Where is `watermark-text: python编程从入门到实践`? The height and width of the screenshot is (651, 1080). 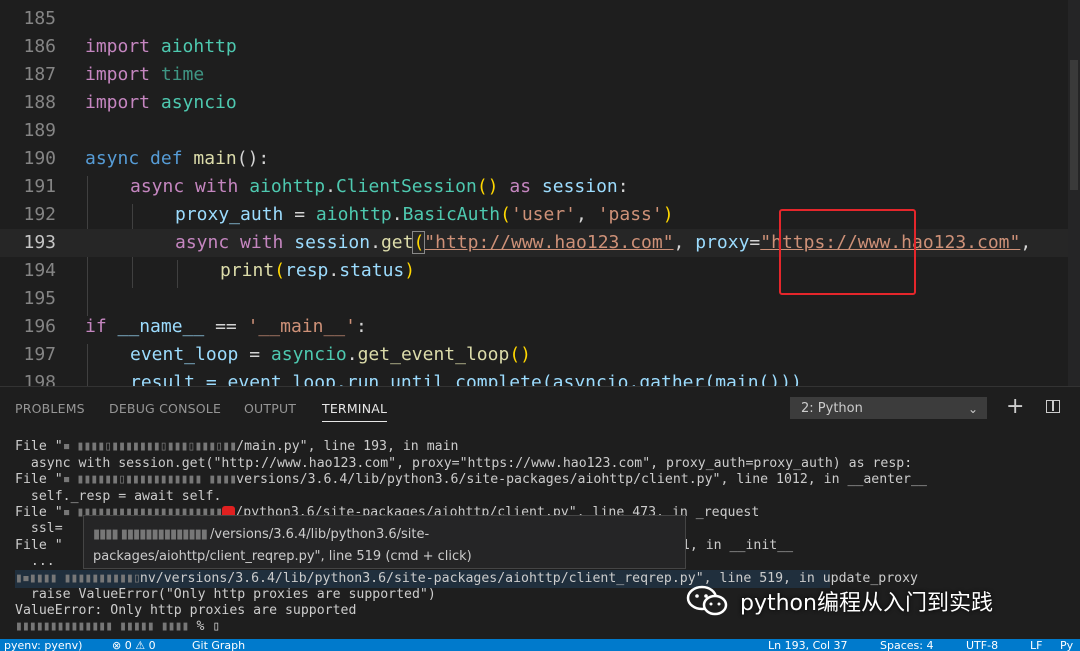 watermark-text: python编程从入门到实践 is located at coordinates (866, 603).